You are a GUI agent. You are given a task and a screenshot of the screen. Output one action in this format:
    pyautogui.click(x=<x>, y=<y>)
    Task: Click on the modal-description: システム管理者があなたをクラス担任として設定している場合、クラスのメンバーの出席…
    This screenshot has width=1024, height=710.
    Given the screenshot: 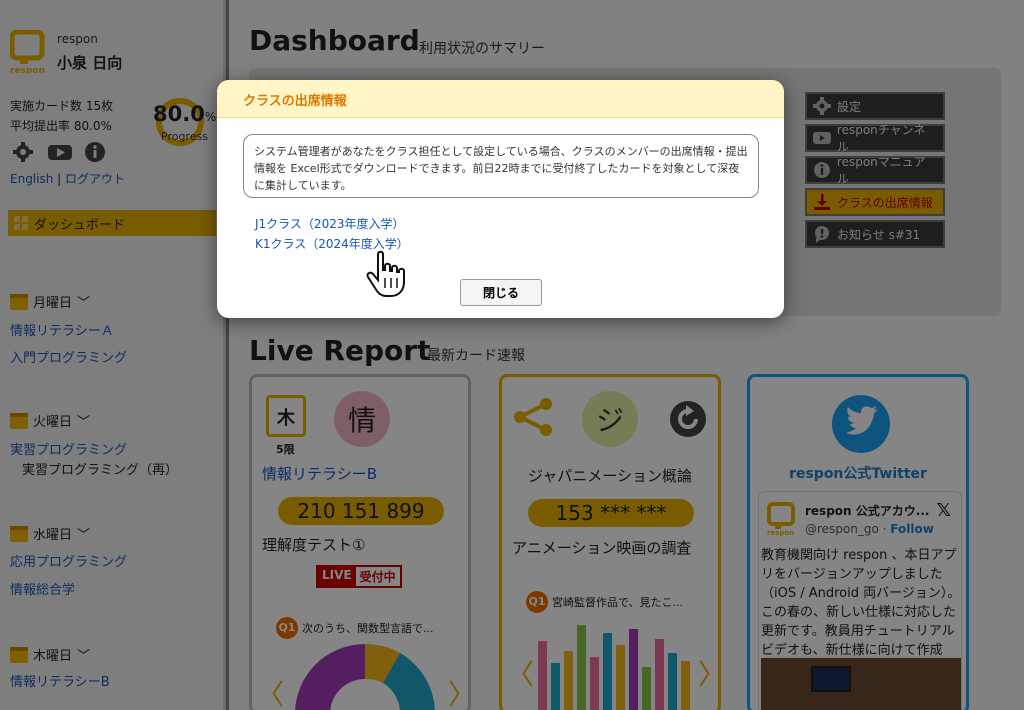 What is the action you would take?
    pyautogui.click(x=501, y=166)
    